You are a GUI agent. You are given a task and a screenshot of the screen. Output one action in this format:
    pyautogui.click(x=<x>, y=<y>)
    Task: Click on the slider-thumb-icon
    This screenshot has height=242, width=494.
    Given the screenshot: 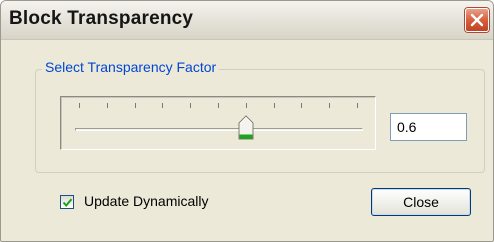 What is the action you would take?
    pyautogui.click(x=246, y=128)
    